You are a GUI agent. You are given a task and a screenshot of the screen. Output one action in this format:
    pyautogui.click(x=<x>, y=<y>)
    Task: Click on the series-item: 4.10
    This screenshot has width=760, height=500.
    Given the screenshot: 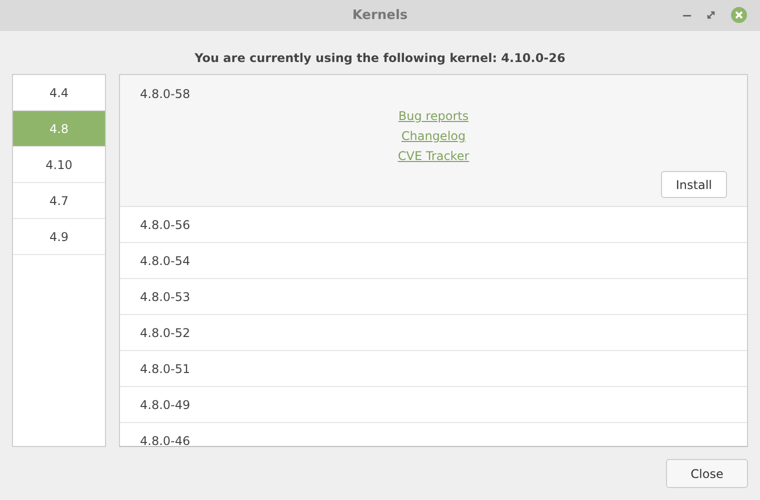 What is the action you would take?
    pyautogui.click(x=59, y=165)
    